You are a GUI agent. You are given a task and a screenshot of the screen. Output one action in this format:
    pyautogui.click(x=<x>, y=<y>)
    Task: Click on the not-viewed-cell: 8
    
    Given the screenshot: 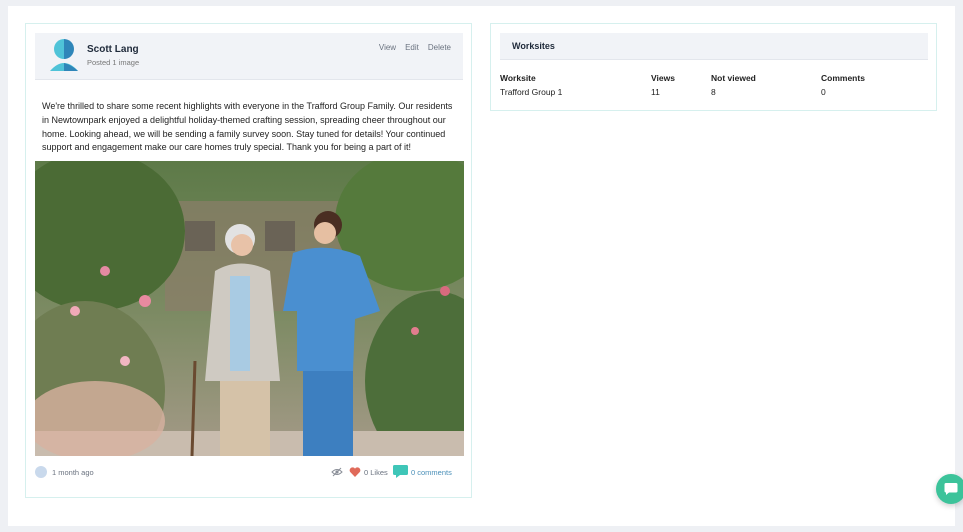 What is the action you would take?
    pyautogui.click(x=713, y=92)
    